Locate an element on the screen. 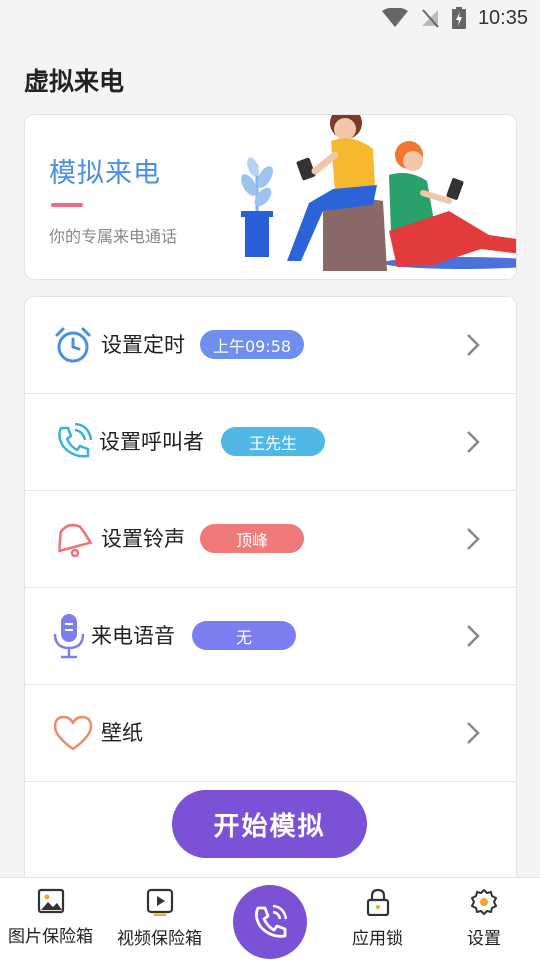  menu-item-set-timer: 设置定时 上午09:58 is located at coordinates (270, 345).